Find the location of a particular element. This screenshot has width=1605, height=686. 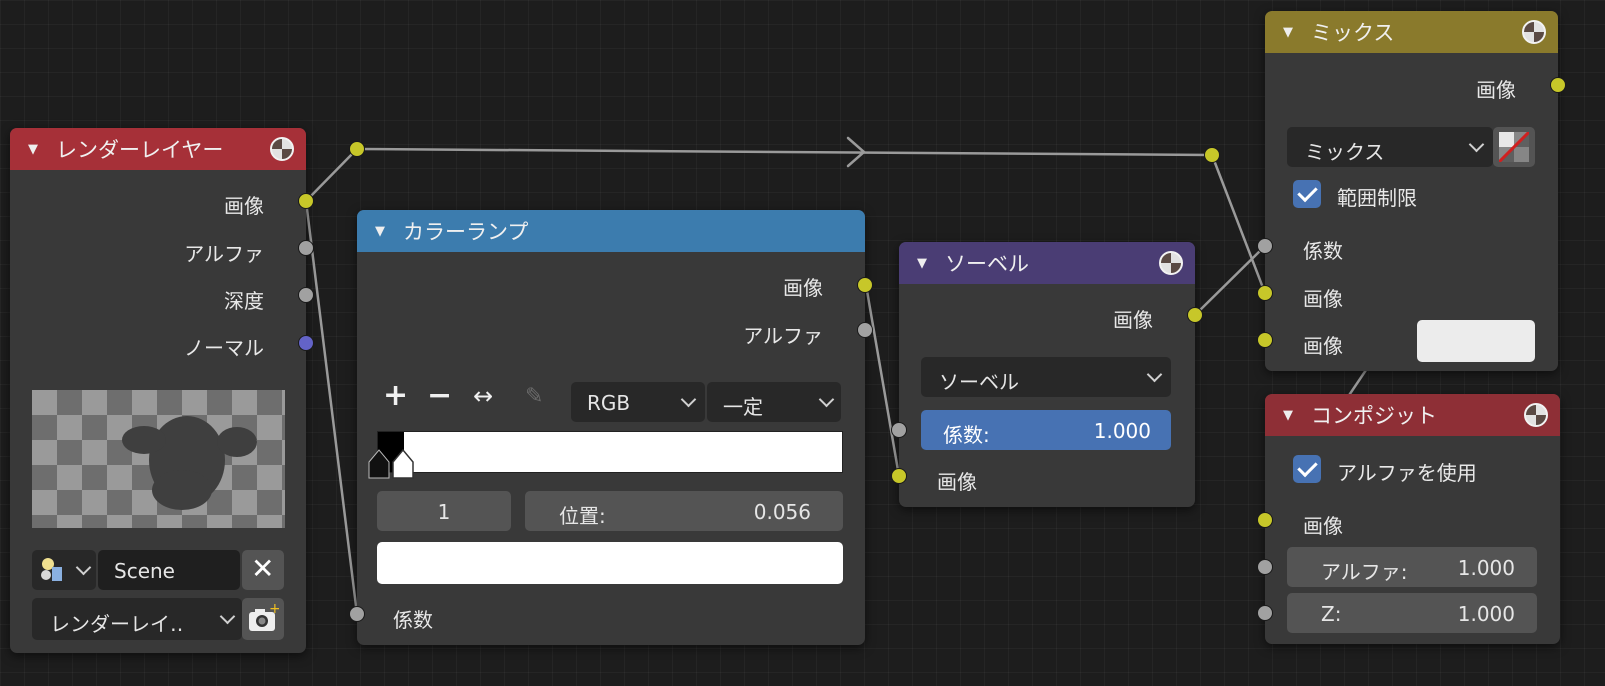

link-sobel-to-mix-fac is located at coordinates (1230, 280).